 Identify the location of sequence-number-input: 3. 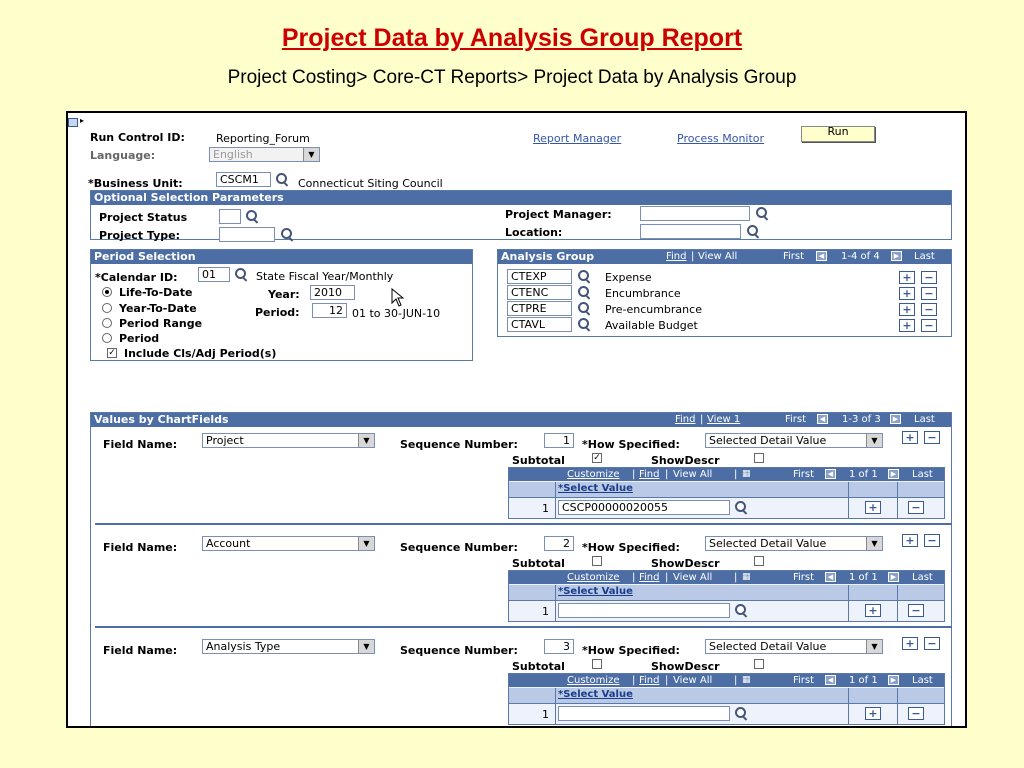
(559, 646).